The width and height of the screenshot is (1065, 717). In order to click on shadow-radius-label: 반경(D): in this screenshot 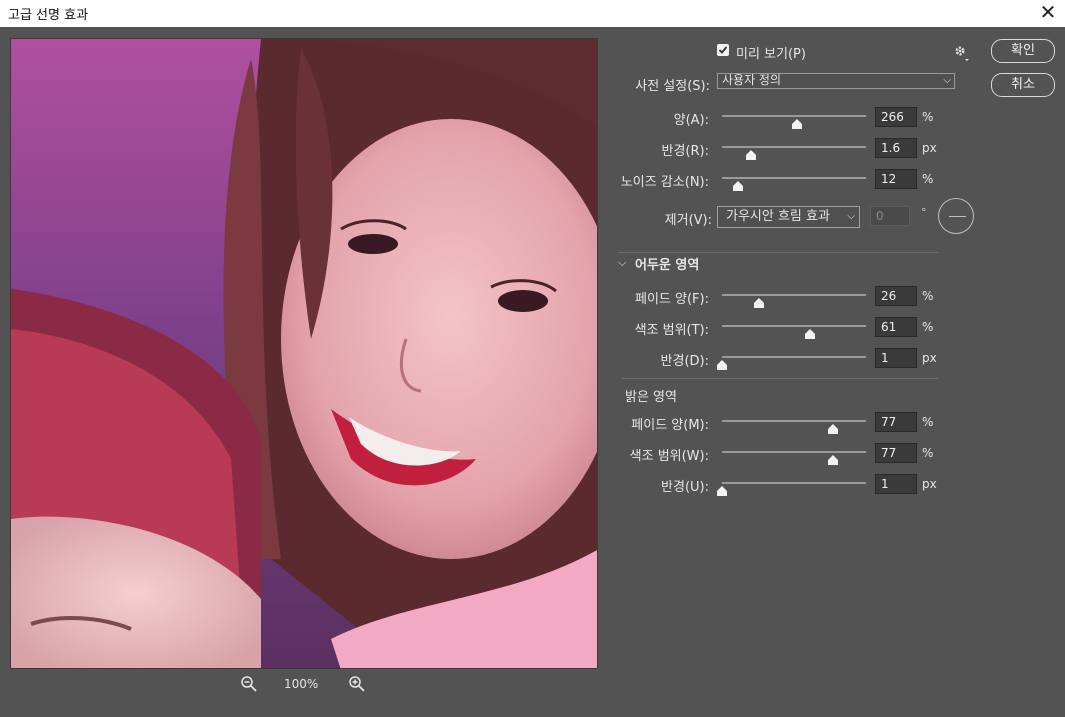, I will do `click(684, 361)`.